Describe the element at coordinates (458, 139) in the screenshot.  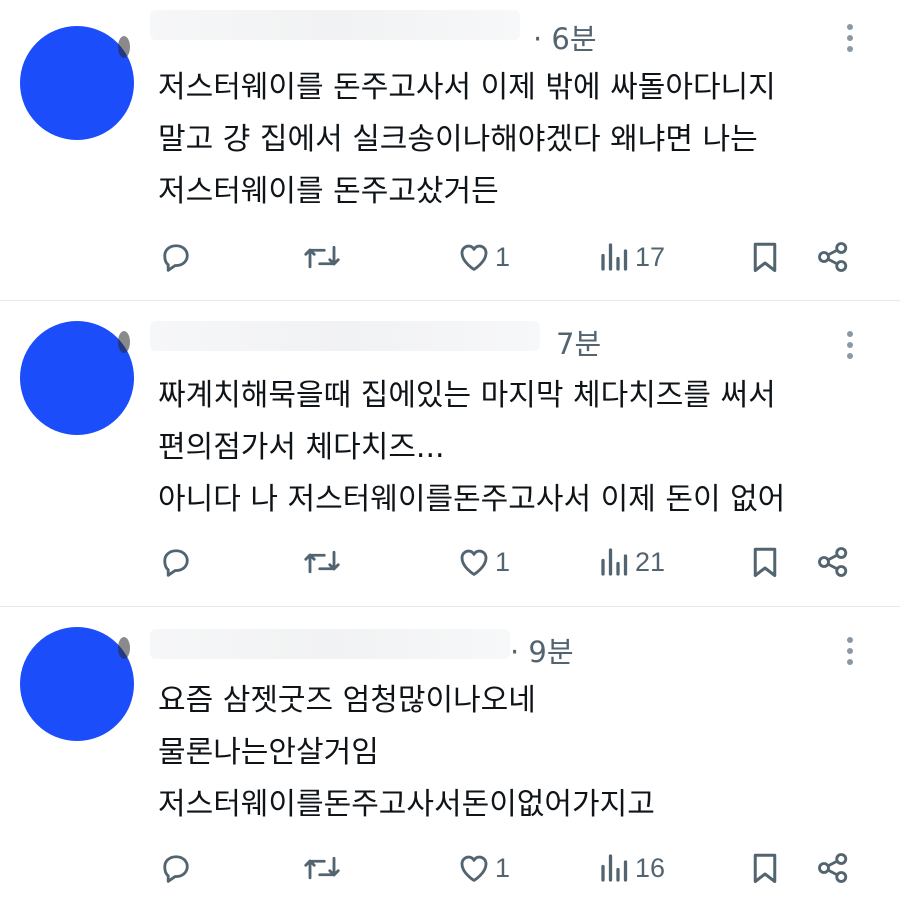
I see `tweet-text-line: 말고 걍 집에서 실크송이나해야겠다 왜냐면 나는` at that location.